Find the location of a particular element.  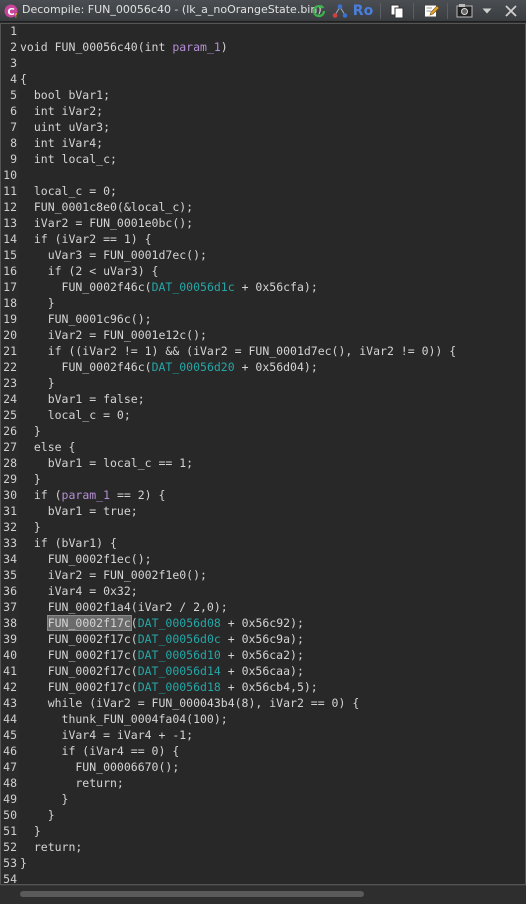

code-text: FUN_0002f46c(DAT_00056d1c + 0x56cfa); is located at coordinates (169, 287).